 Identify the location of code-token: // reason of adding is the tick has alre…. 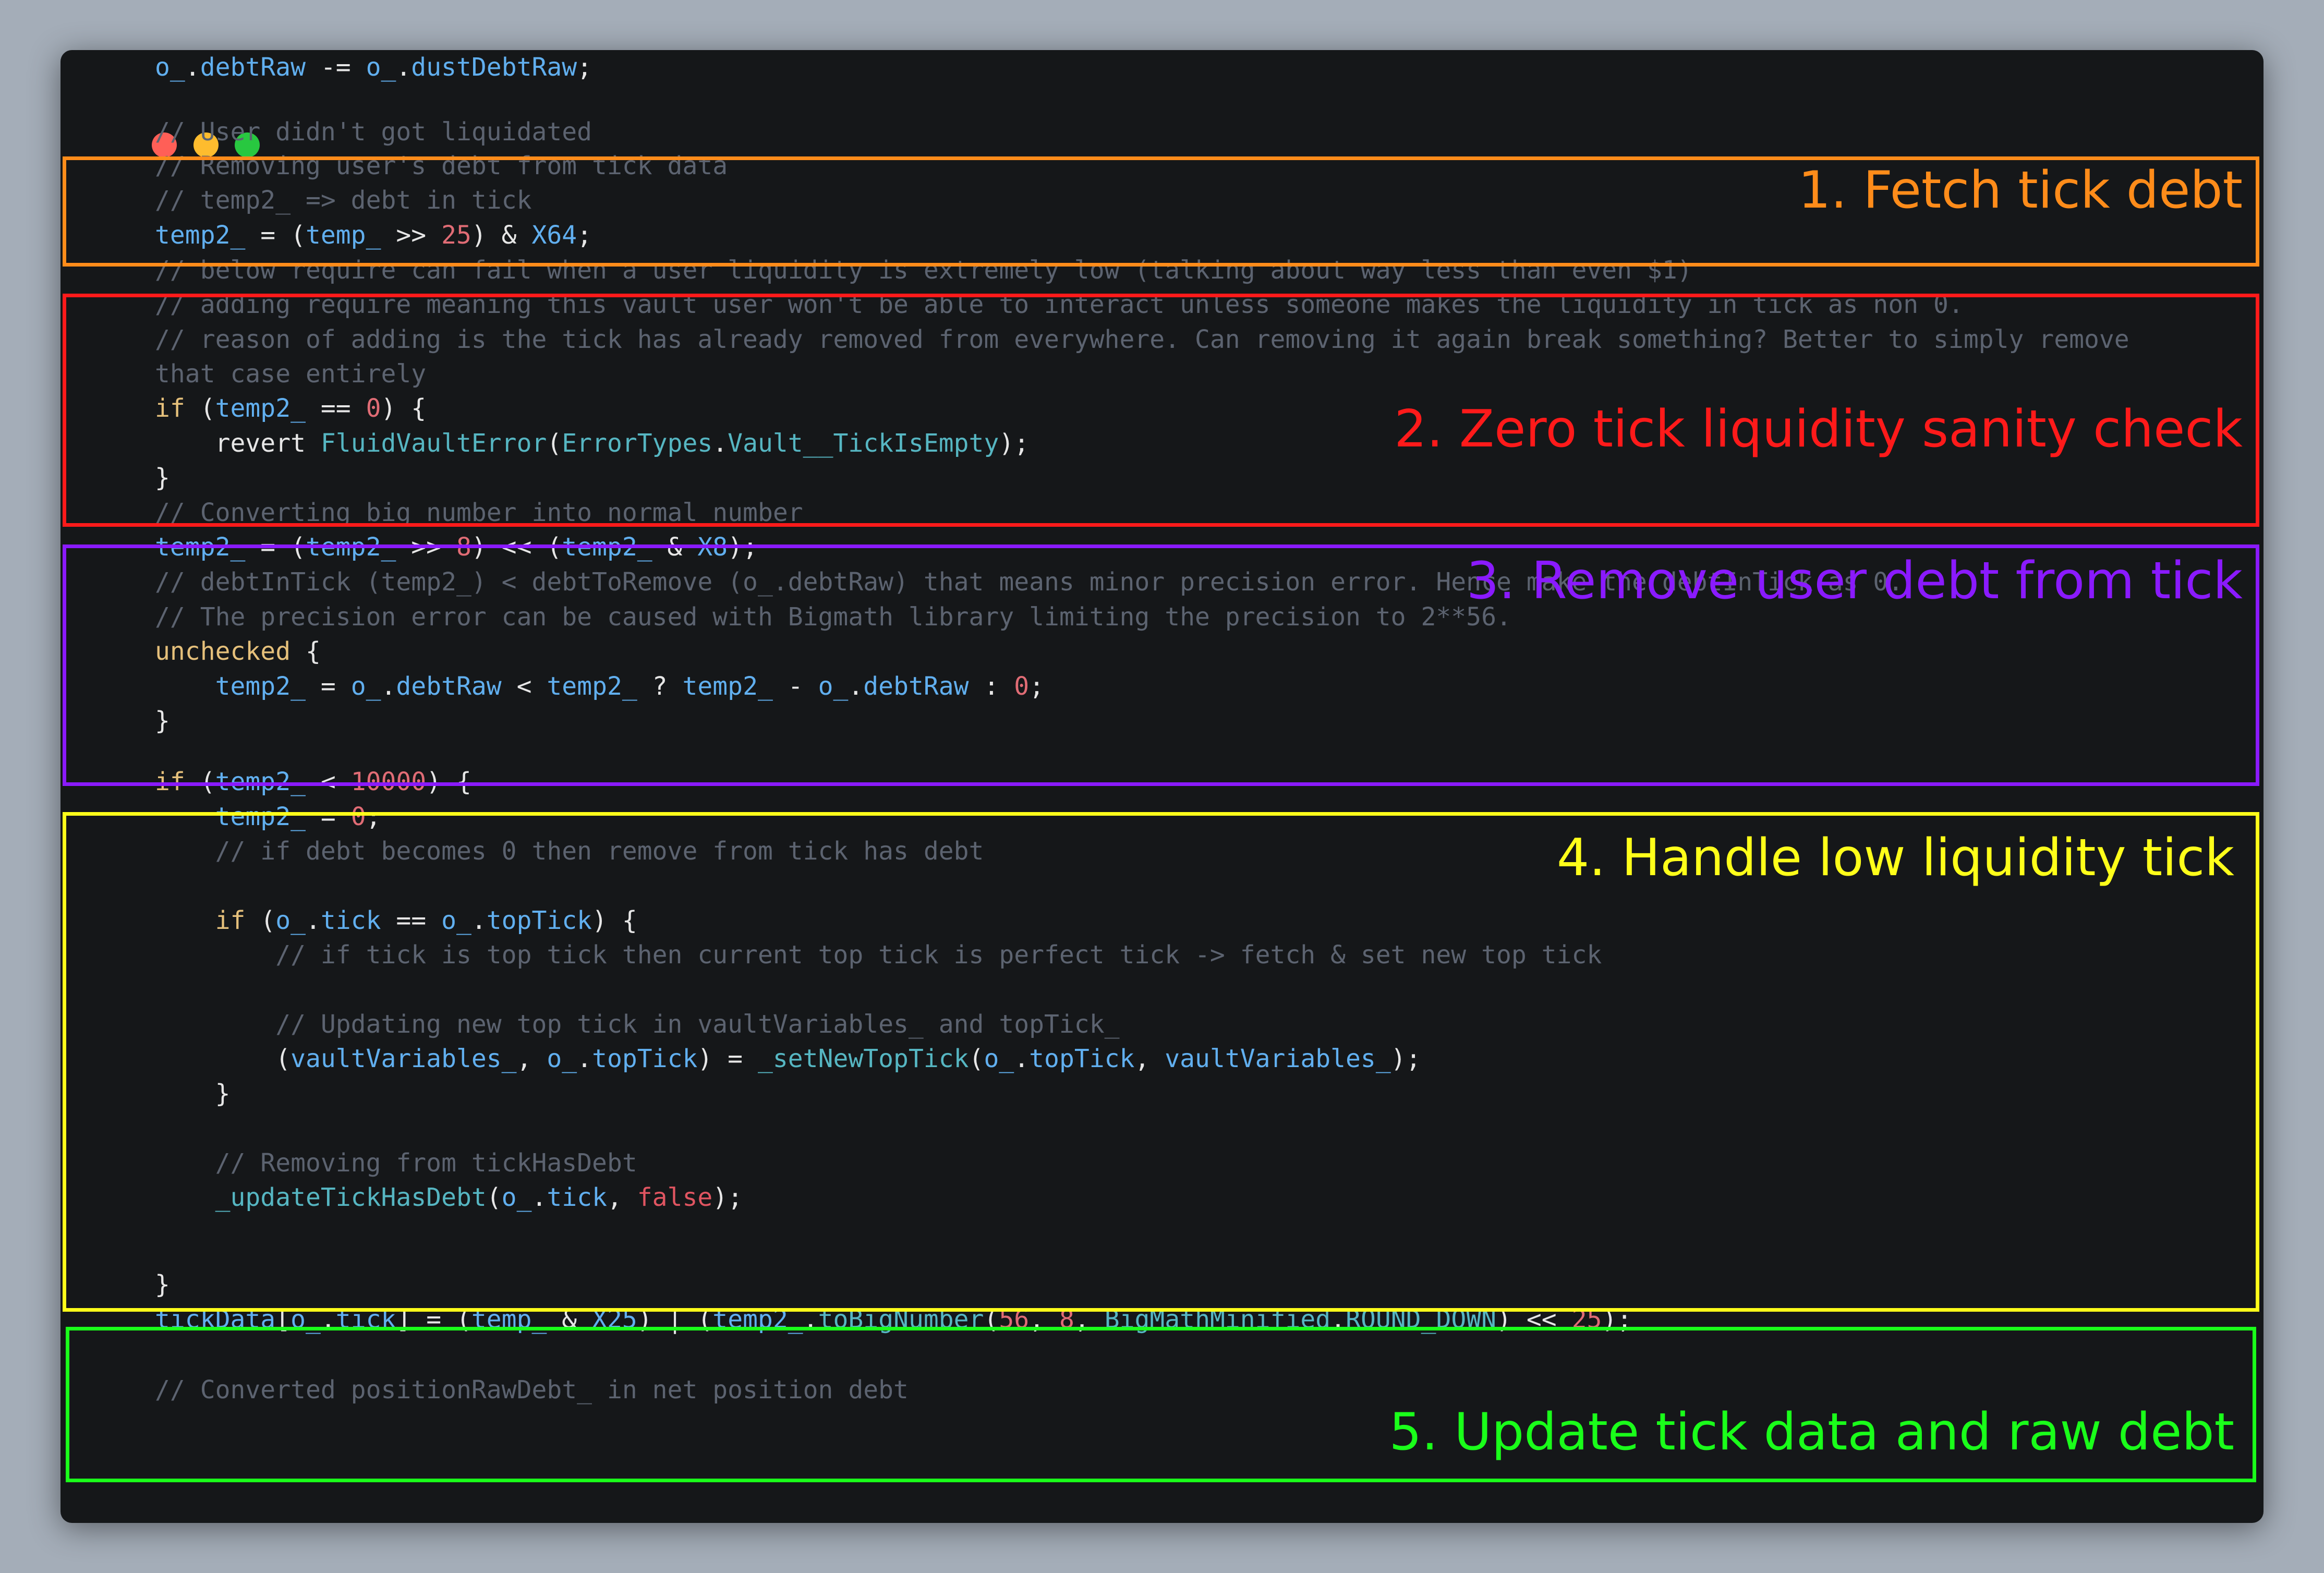
(1142, 339).